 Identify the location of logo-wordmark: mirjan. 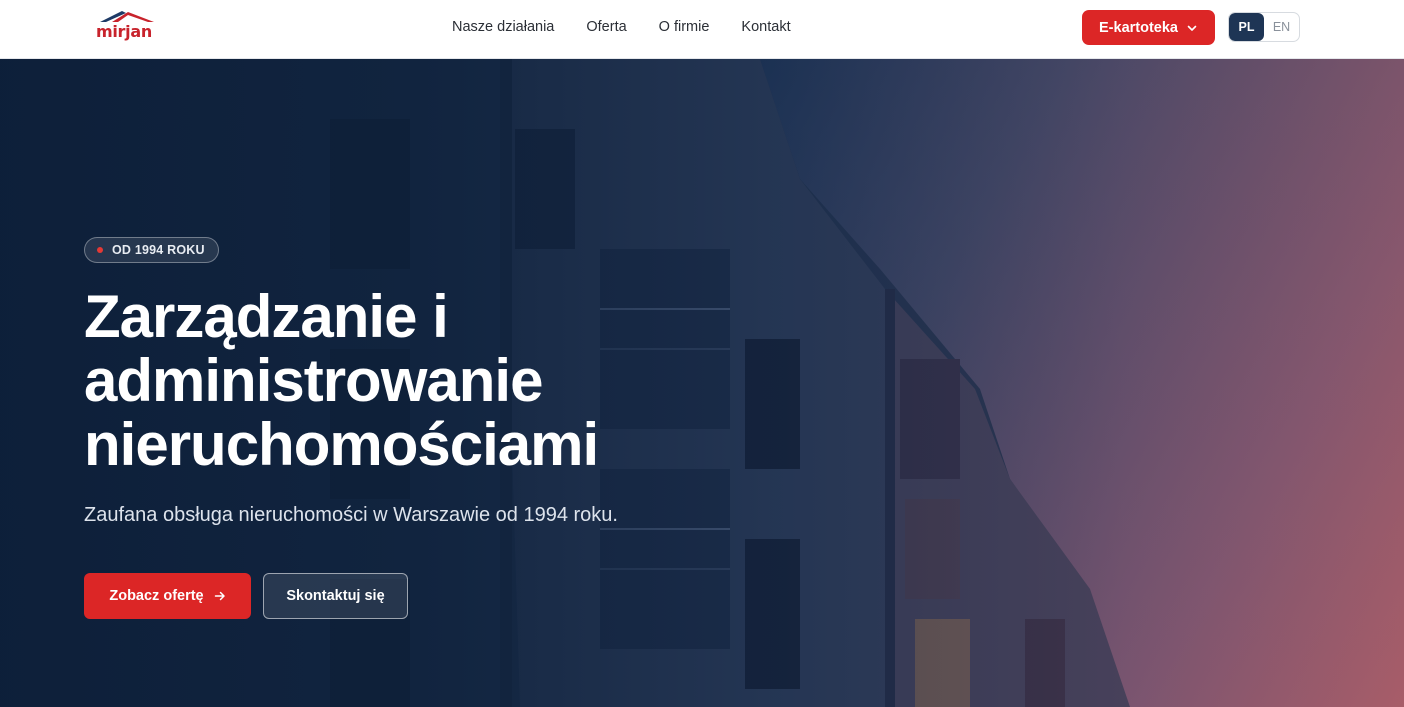
(124, 31).